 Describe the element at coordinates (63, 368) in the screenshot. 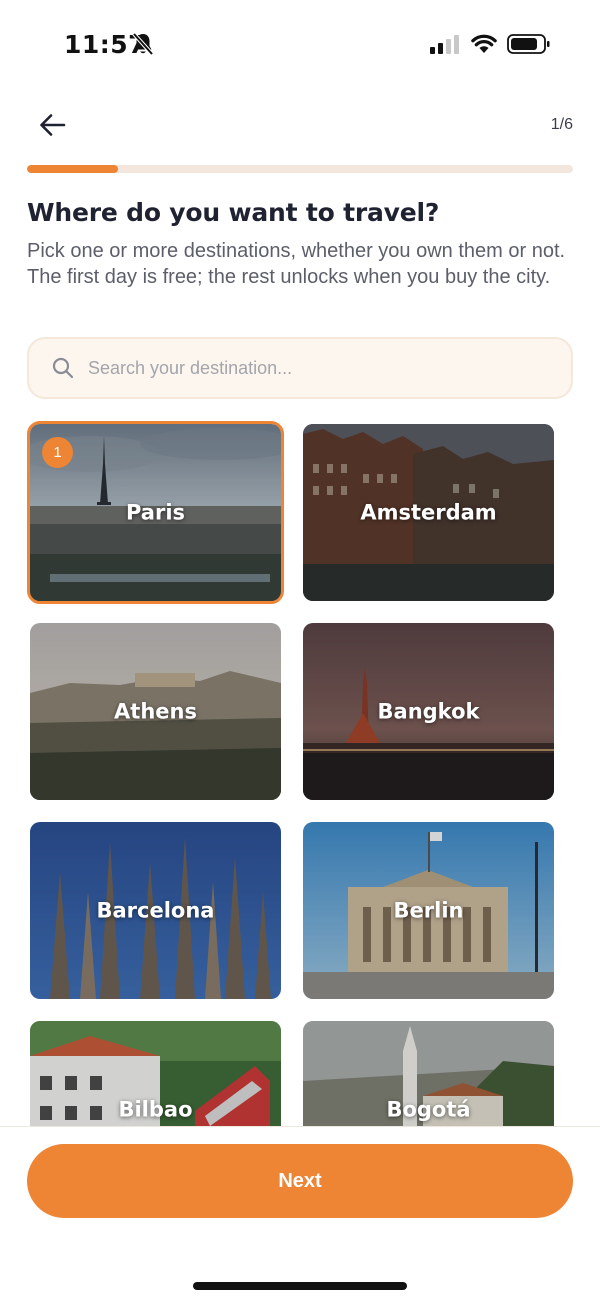

I see `search-icon` at that location.